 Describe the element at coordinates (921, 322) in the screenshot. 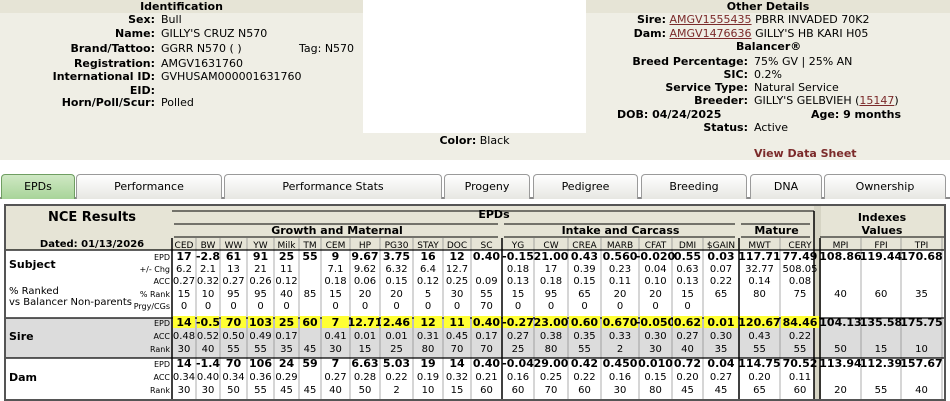

I see `cell-sire-tpi: 175.75` at that location.